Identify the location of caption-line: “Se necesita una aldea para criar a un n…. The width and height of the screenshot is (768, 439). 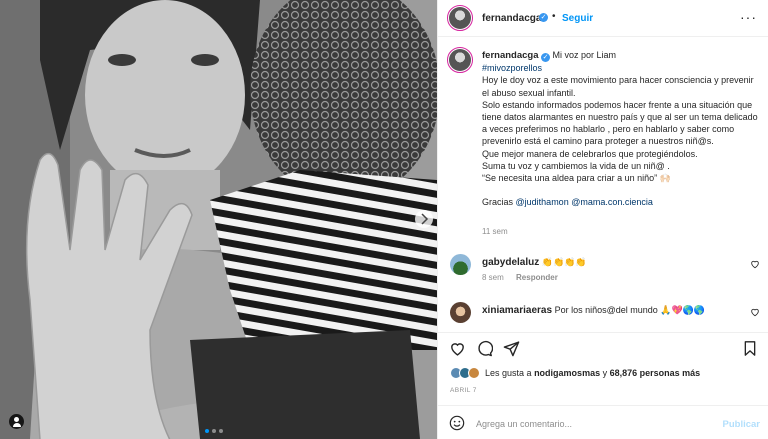
(576, 178).